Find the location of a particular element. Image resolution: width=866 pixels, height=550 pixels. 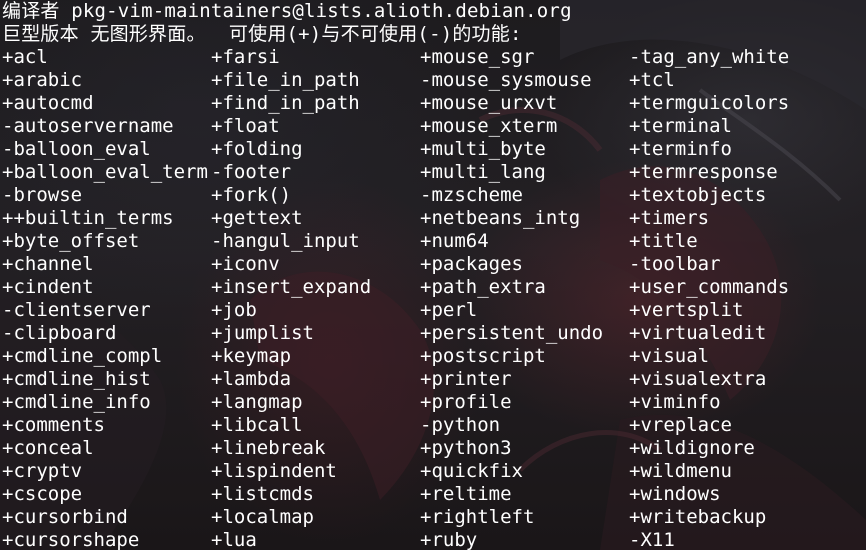

feature-item: -mzscheme is located at coordinates (471, 195).